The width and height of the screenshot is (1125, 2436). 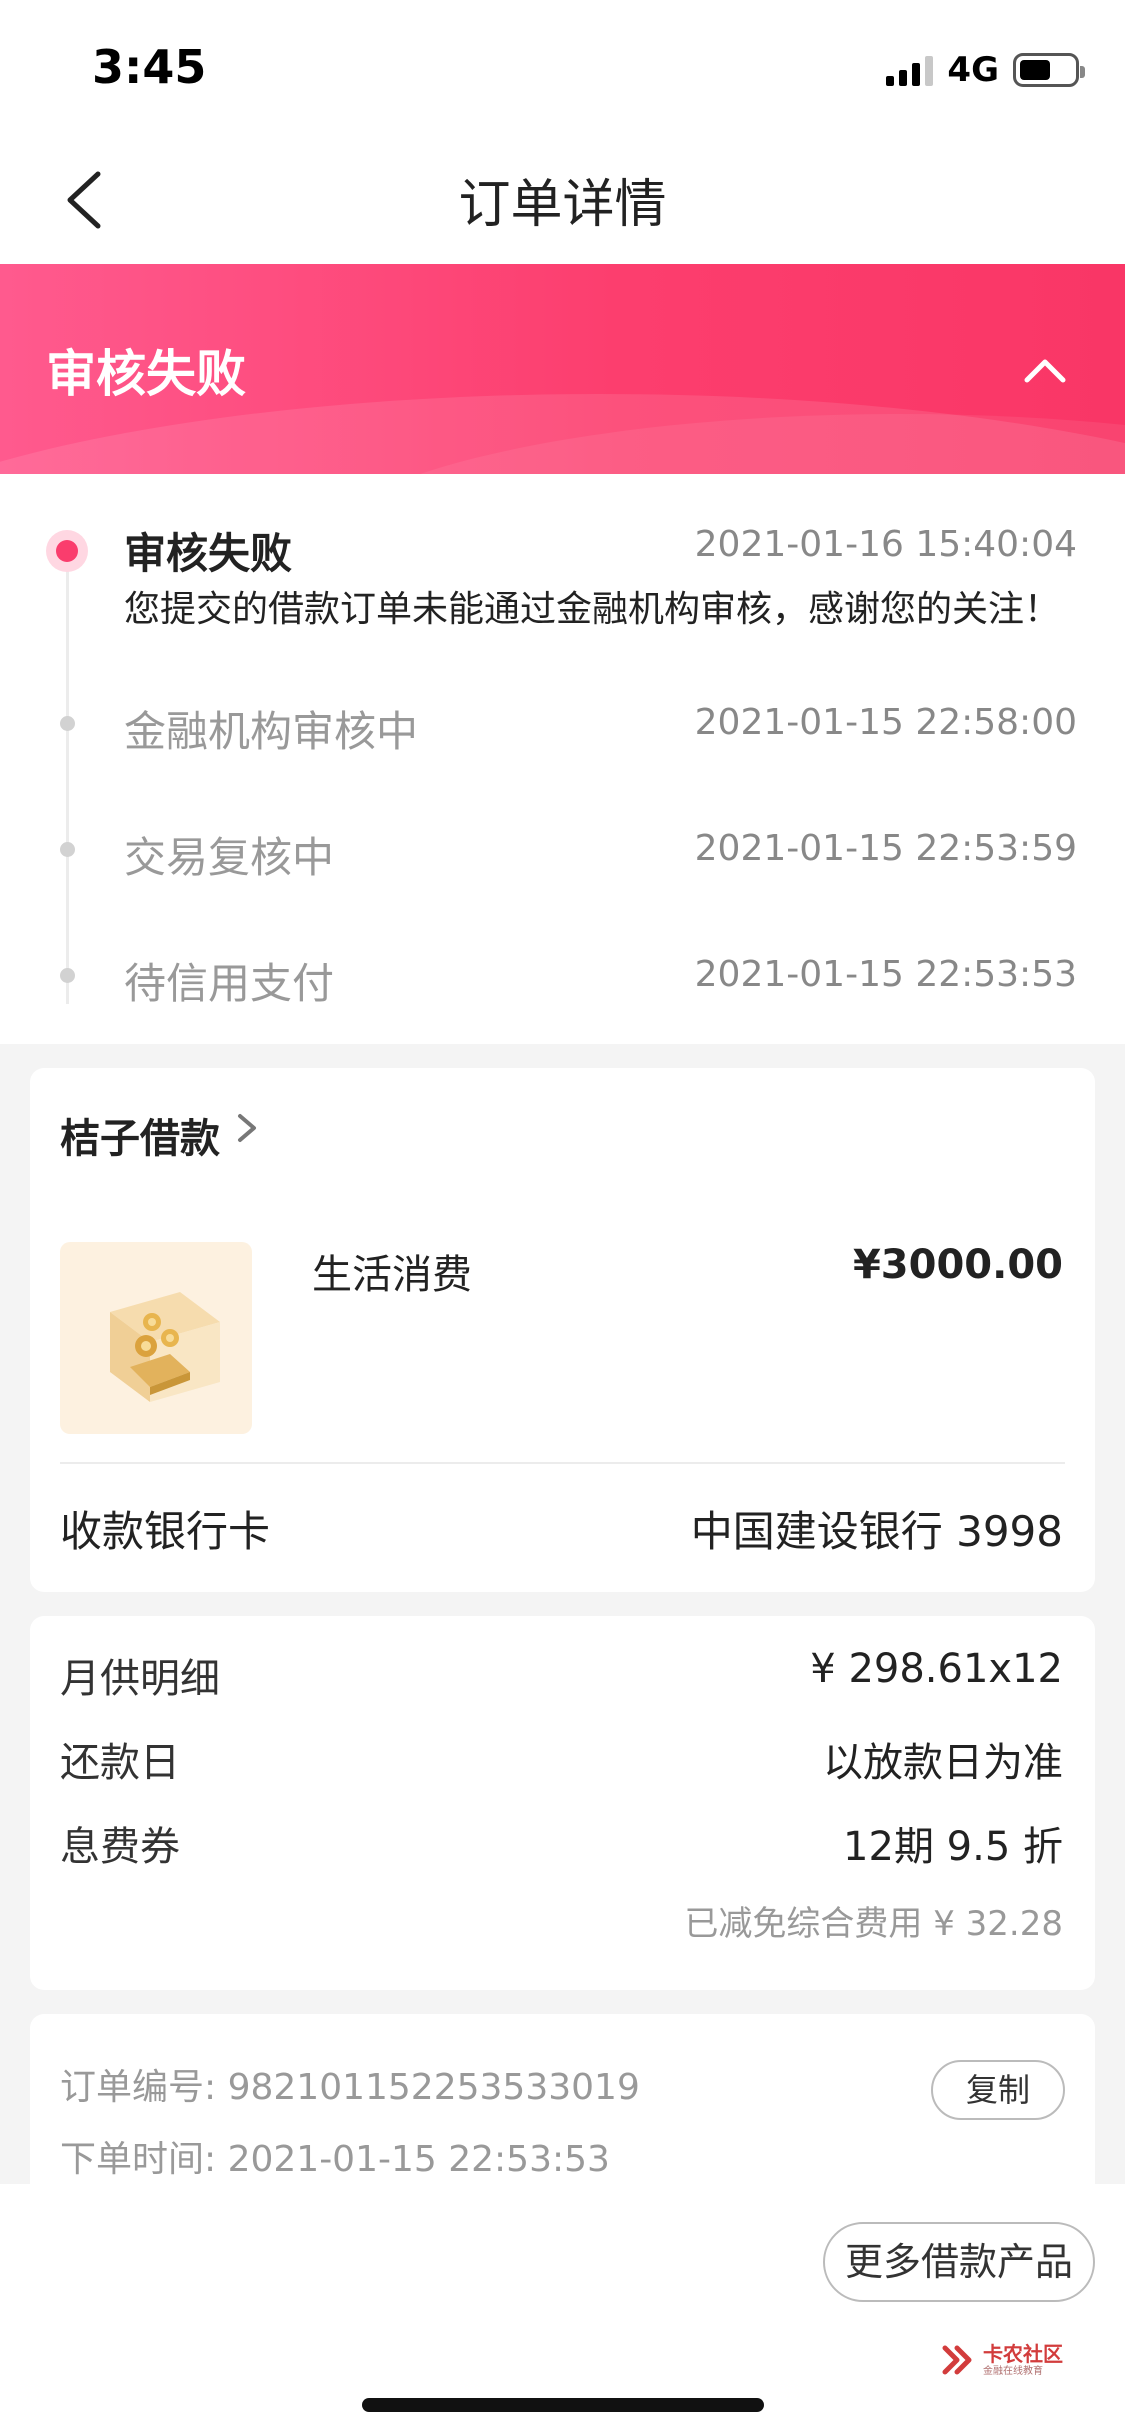 I want to click on coupon-label: 息费券, so click(x=120, y=1847).